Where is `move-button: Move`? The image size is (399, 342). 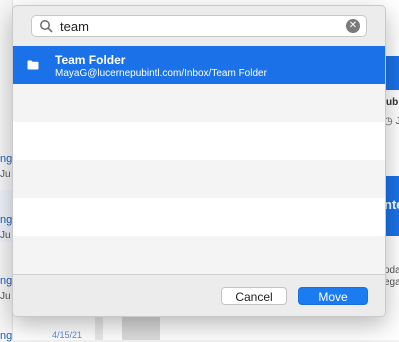 move-button: Move is located at coordinates (333, 296).